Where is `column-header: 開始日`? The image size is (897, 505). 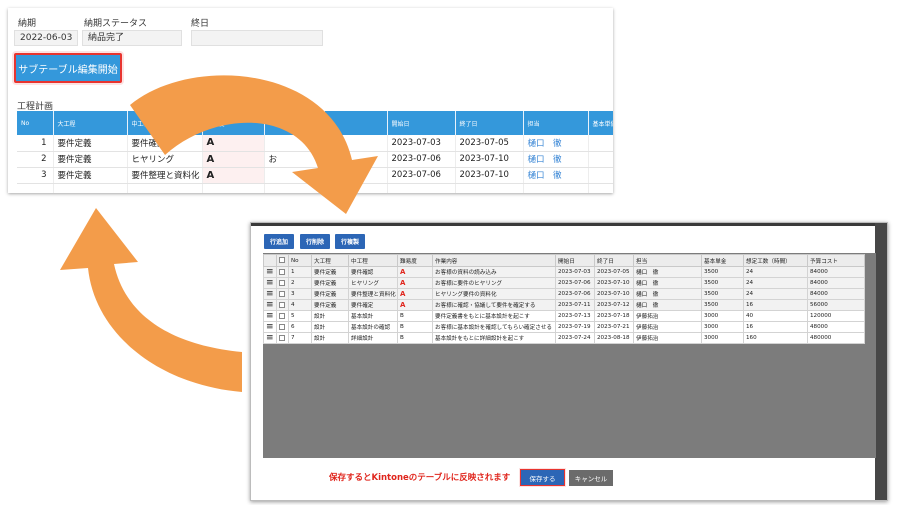
column-header: 開始日 is located at coordinates (575, 260).